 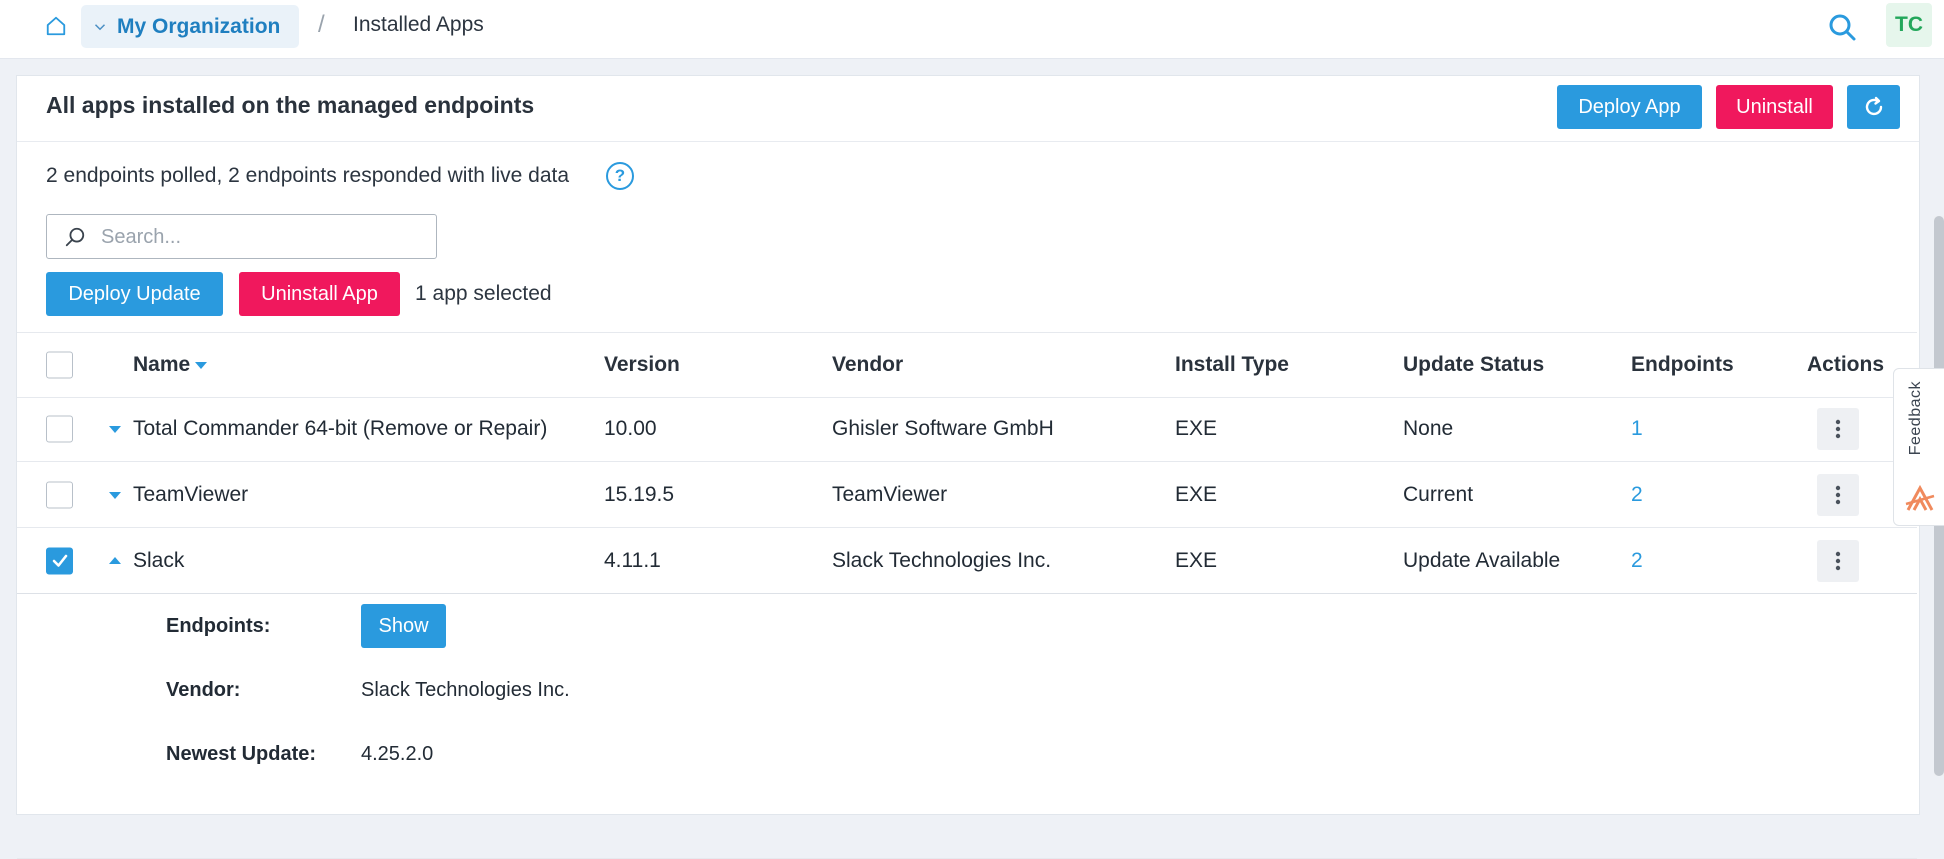 I want to click on breadcrumb-current-page: Installed Apps, so click(x=418, y=24).